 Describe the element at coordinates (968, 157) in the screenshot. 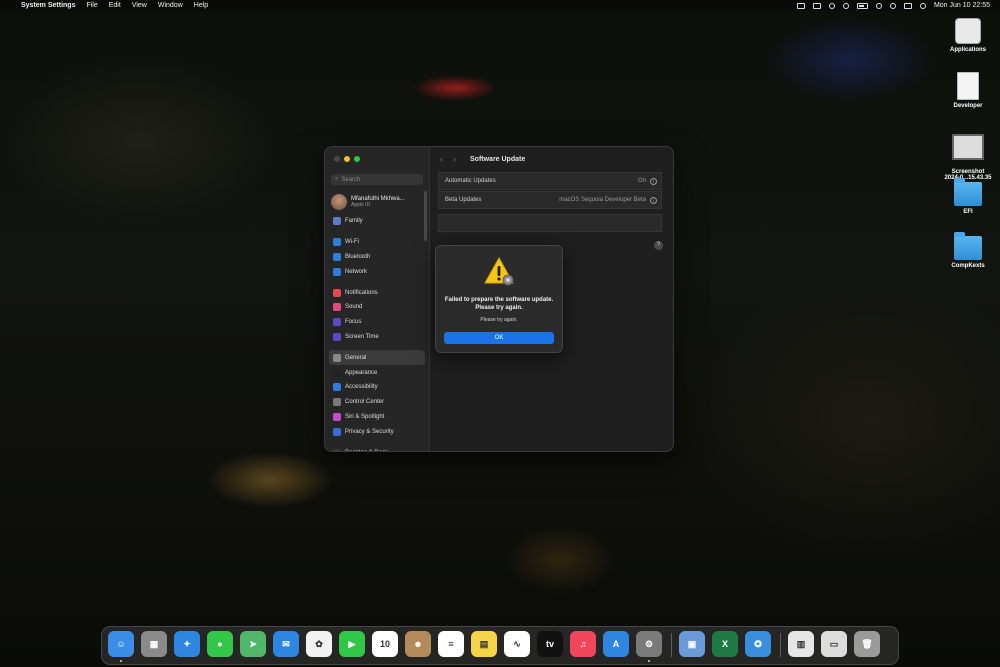

I see `desktop-icon-screenshot: Screenshot 2024-0...15.43.35` at that location.